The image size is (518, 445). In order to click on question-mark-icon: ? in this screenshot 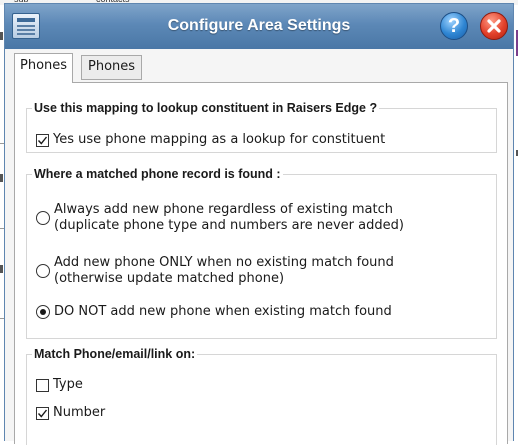, I will do `click(454, 26)`.